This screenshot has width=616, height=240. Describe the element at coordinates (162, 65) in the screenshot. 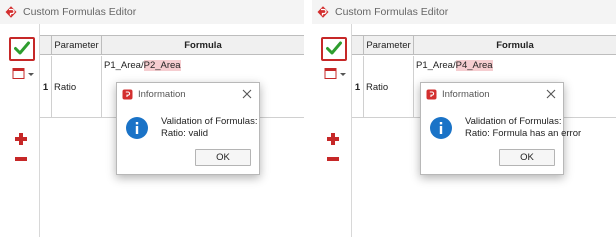

I see `formula-highlight: P2_Area` at that location.